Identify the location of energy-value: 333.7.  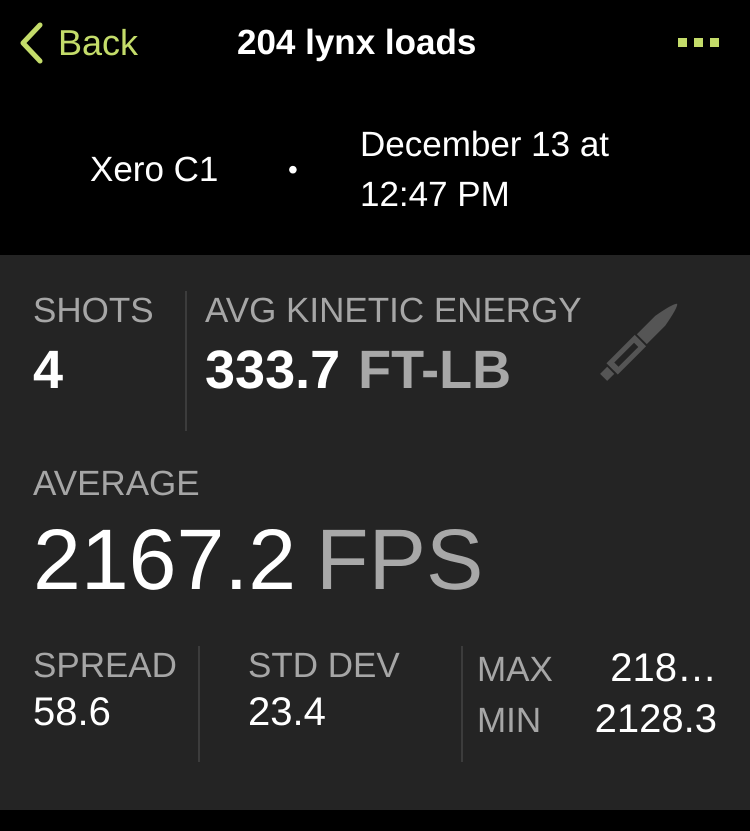
(272, 370).